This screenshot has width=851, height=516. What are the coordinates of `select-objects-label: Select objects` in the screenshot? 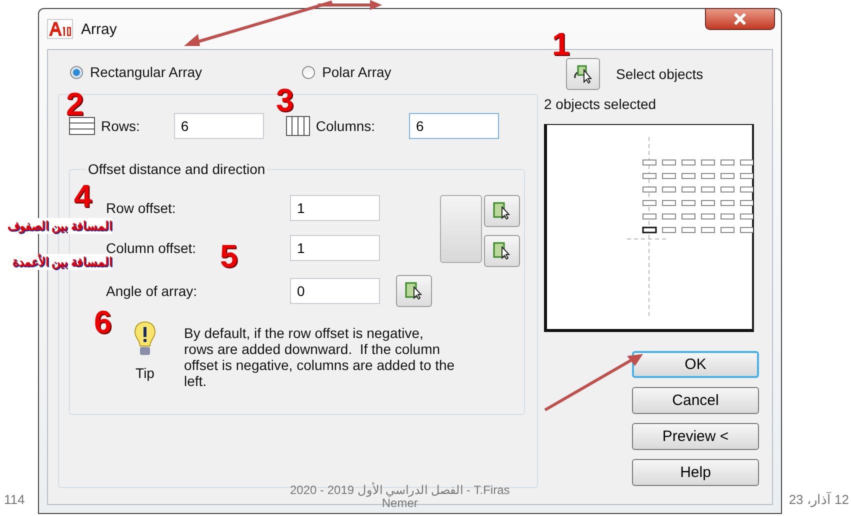 It's located at (660, 74).